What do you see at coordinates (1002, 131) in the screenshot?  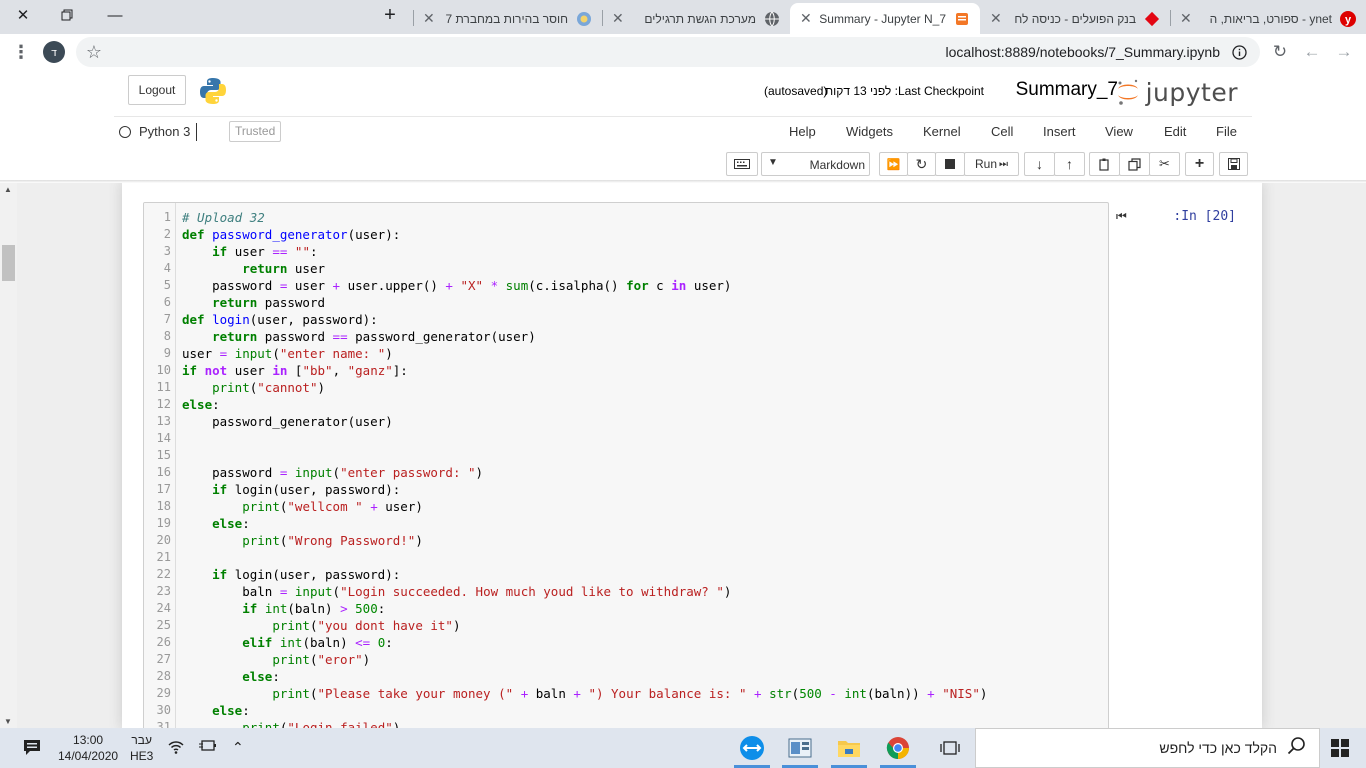 I see `menu-cell: Cell` at bounding box center [1002, 131].